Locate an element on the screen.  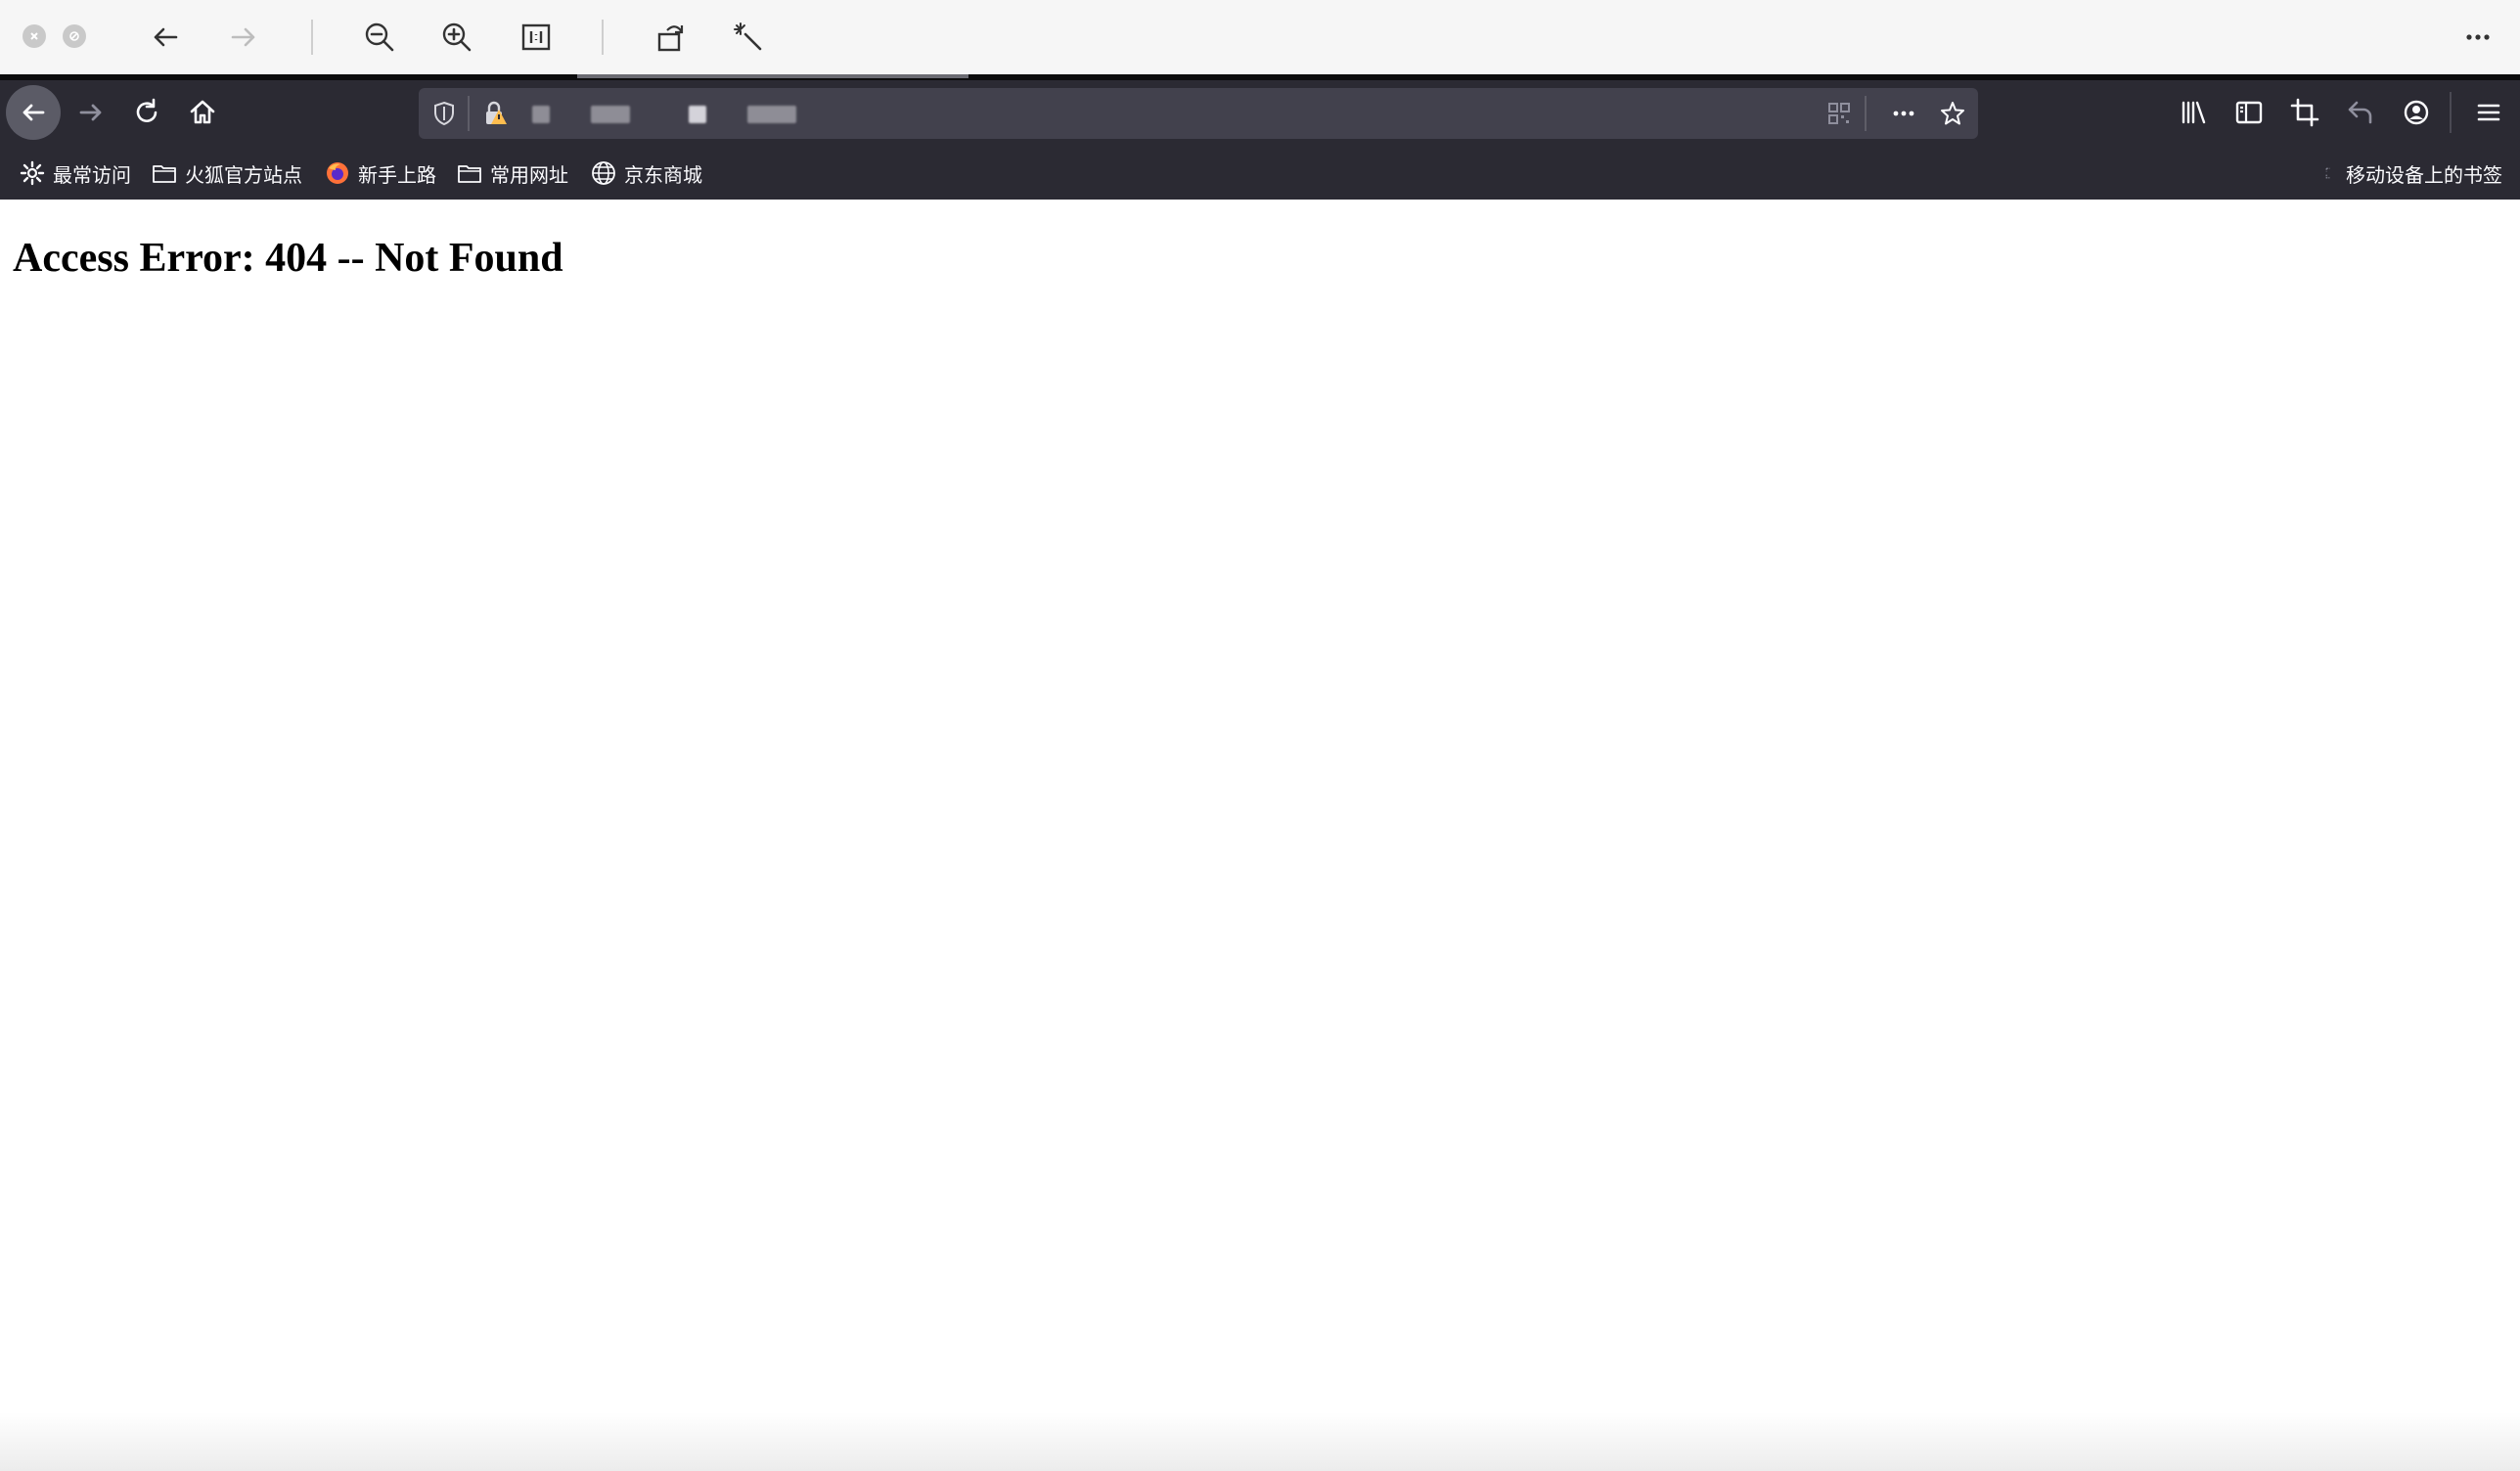
bookmark-jd-mall: 京东商城 is located at coordinates (646, 173).